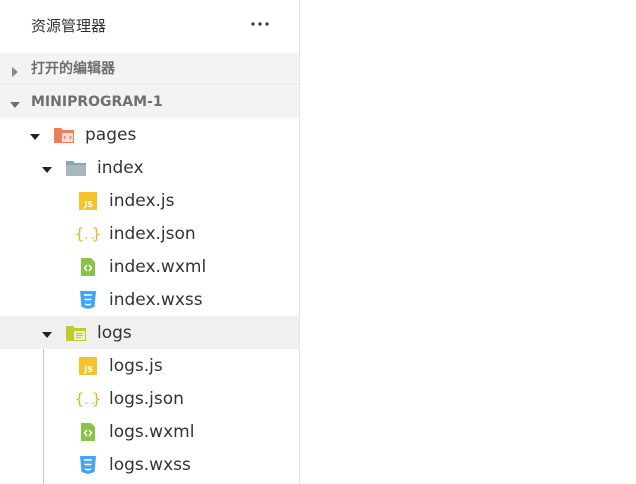 This screenshot has height=484, width=636. What do you see at coordinates (261, 24) in the screenshot?
I see `ellipsis-icon` at bounding box center [261, 24].